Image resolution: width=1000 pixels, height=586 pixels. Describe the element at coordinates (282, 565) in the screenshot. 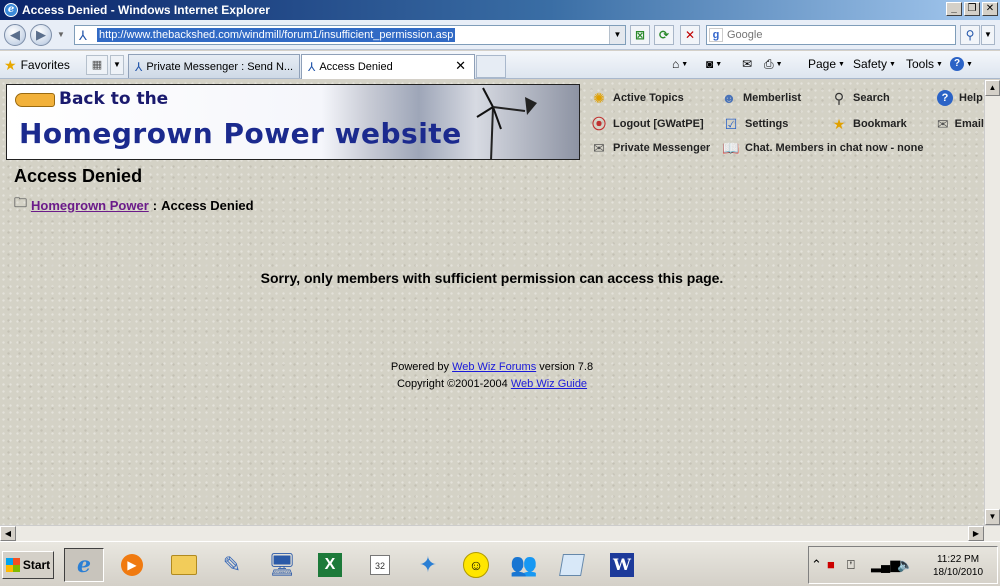

I see `remote-desktop-icon: 🖥` at that location.